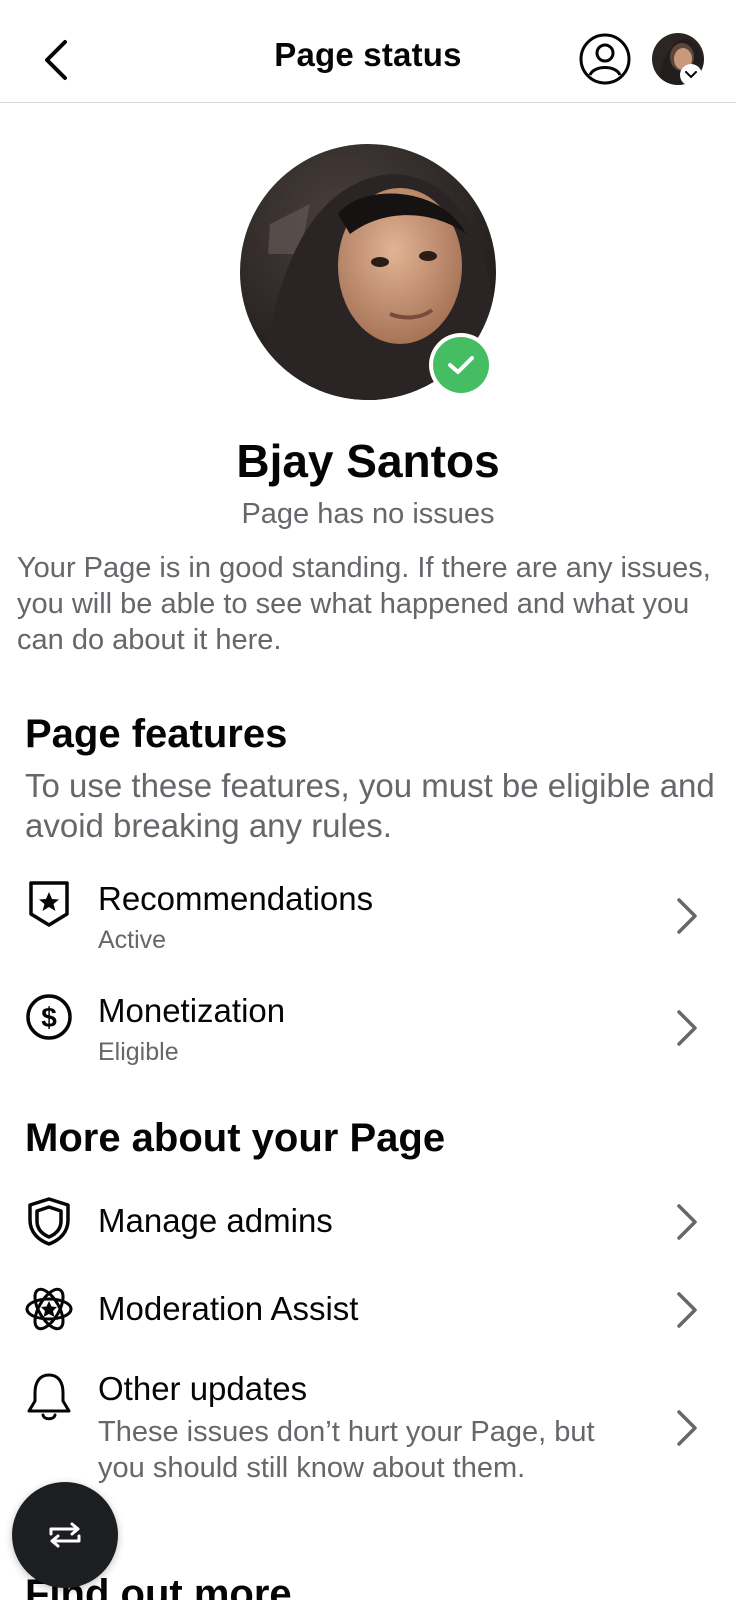 This screenshot has height=1600, width=736. I want to click on profile-button, so click(605, 59).